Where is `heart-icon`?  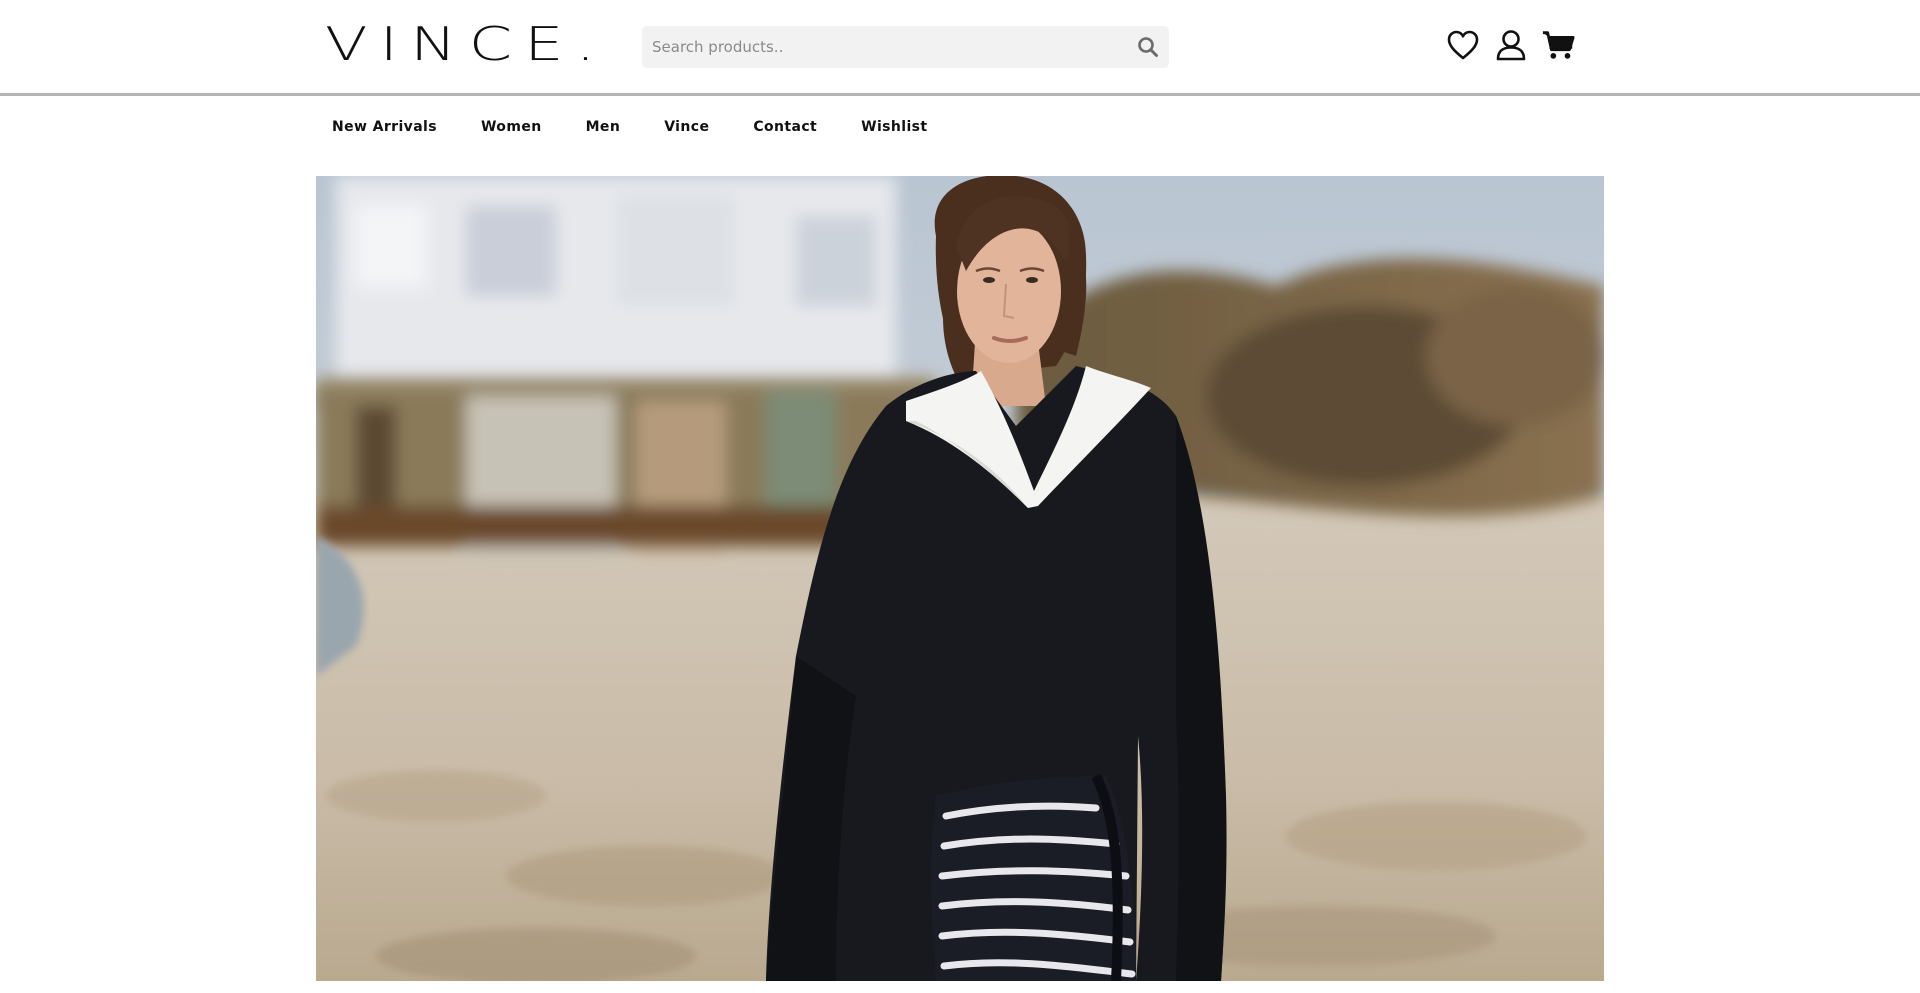
heart-icon is located at coordinates (1463, 45).